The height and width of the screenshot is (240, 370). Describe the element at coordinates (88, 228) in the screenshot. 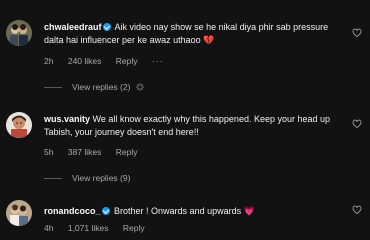

I see `likes-count: 1,071 likes` at that location.